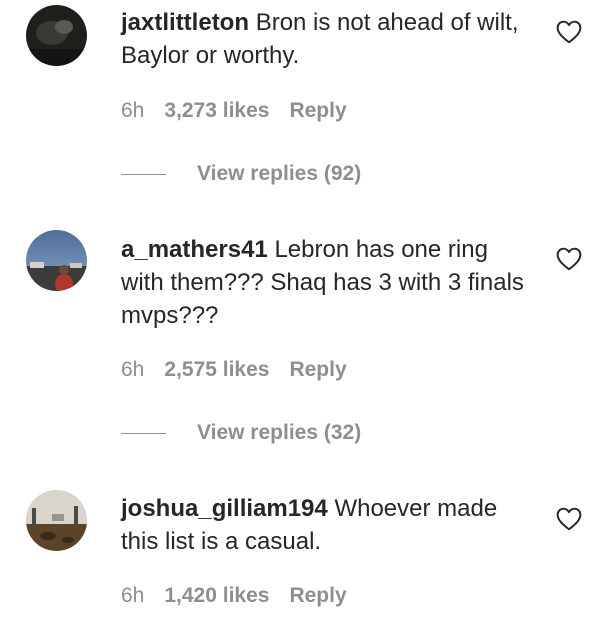 The image size is (615, 631). I want to click on view-replies-button: View replies (32), so click(241, 433).